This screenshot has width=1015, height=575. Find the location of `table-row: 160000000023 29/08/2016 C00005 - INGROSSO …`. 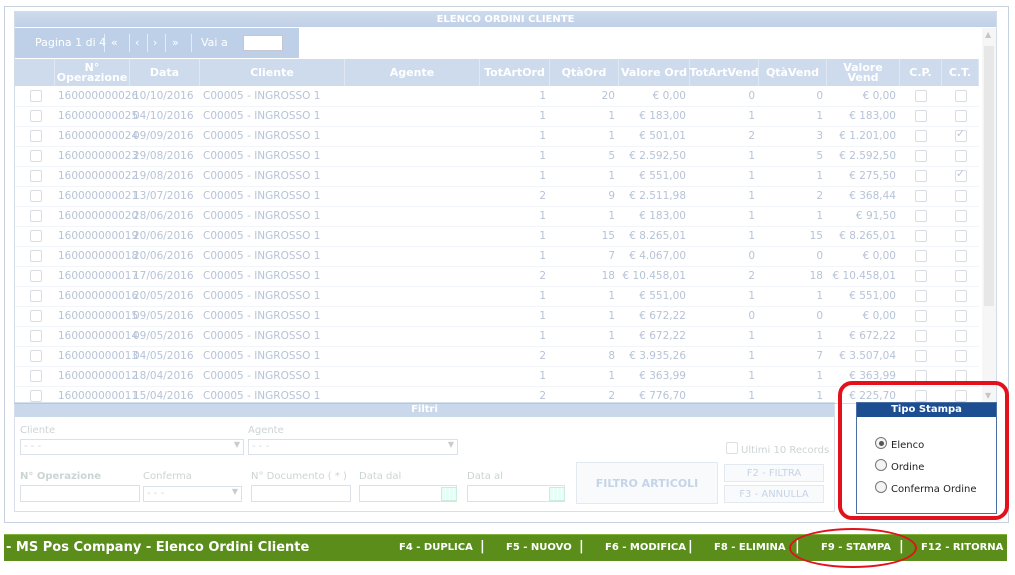

table-row: 160000000023 29/08/2016 C00005 - INGROSSO … is located at coordinates (497, 156).